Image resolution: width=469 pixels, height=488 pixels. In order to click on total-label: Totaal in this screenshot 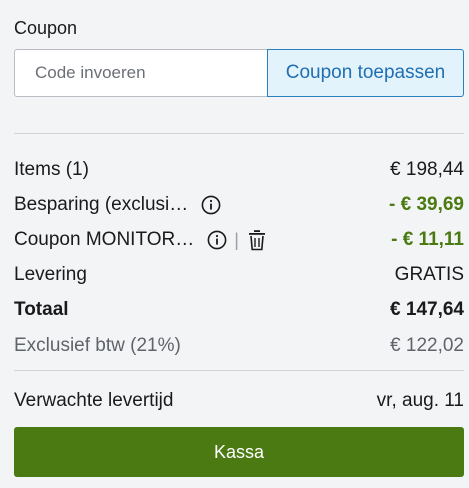, I will do `click(41, 309)`.